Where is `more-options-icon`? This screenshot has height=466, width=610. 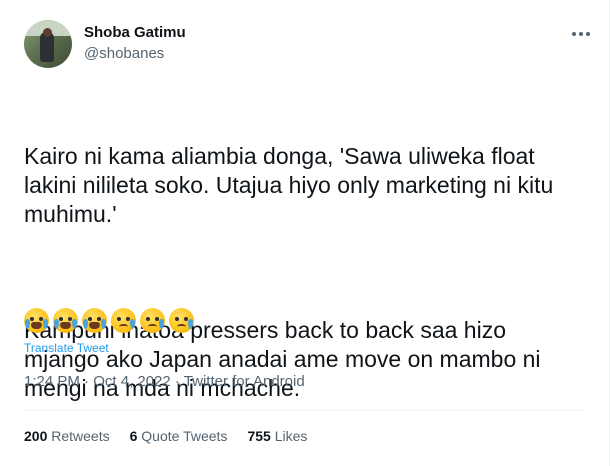
more-options-icon is located at coordinates (581, 34).